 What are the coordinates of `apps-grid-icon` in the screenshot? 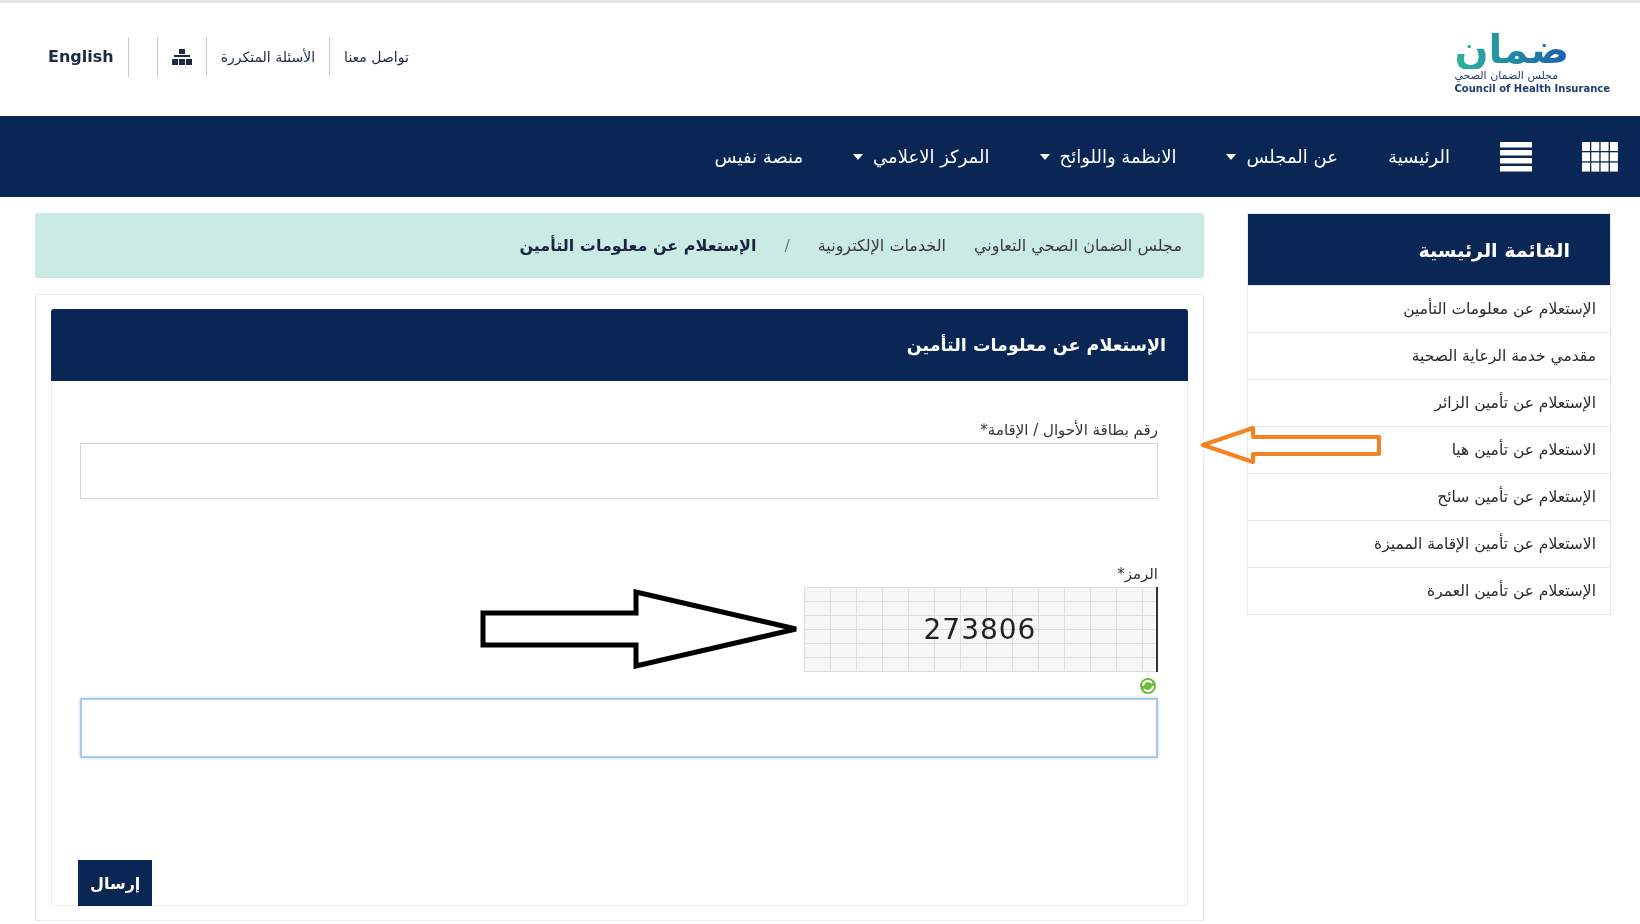 It's located at (1600, 156).